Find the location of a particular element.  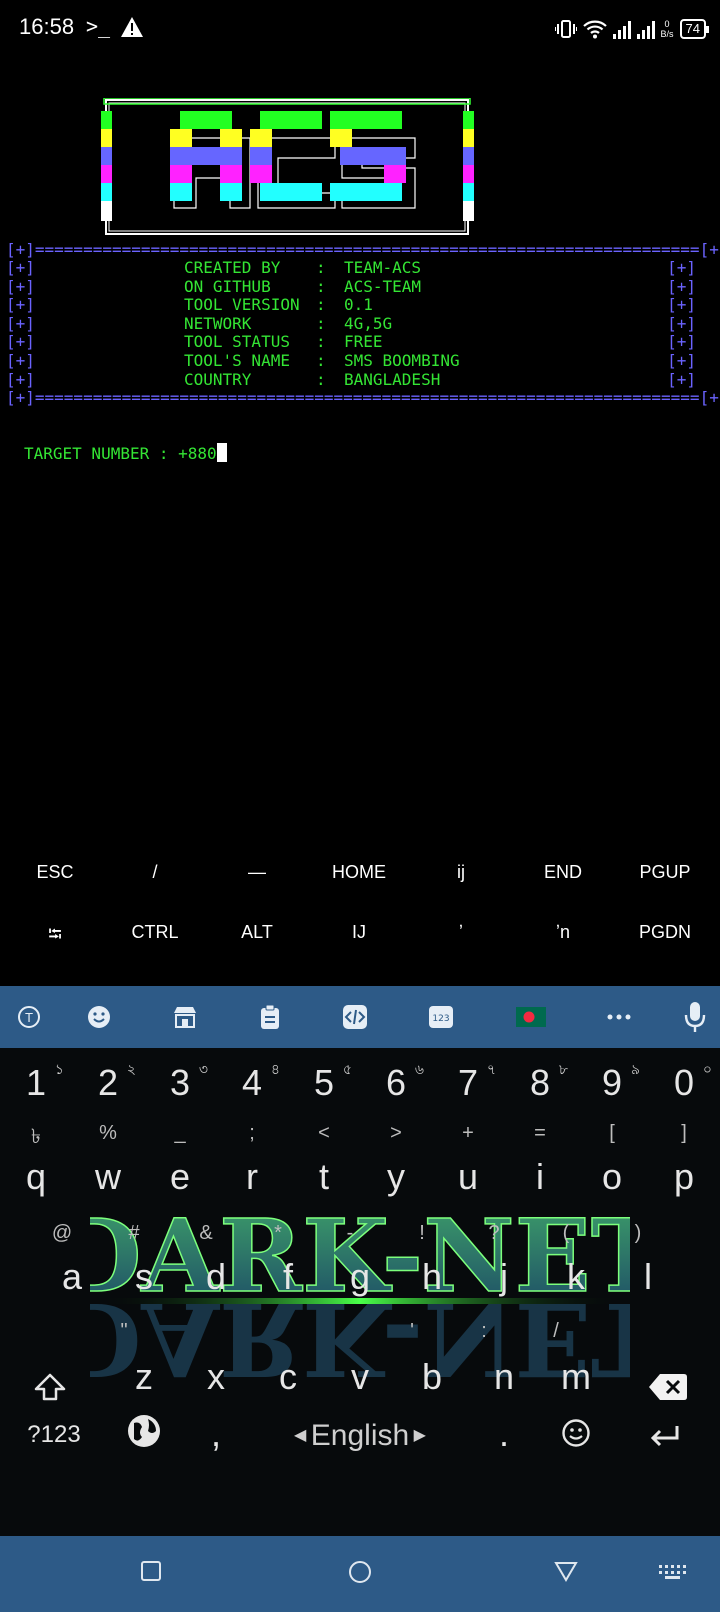

key-symbol-hint: : is located at coordinates (484, 1331).